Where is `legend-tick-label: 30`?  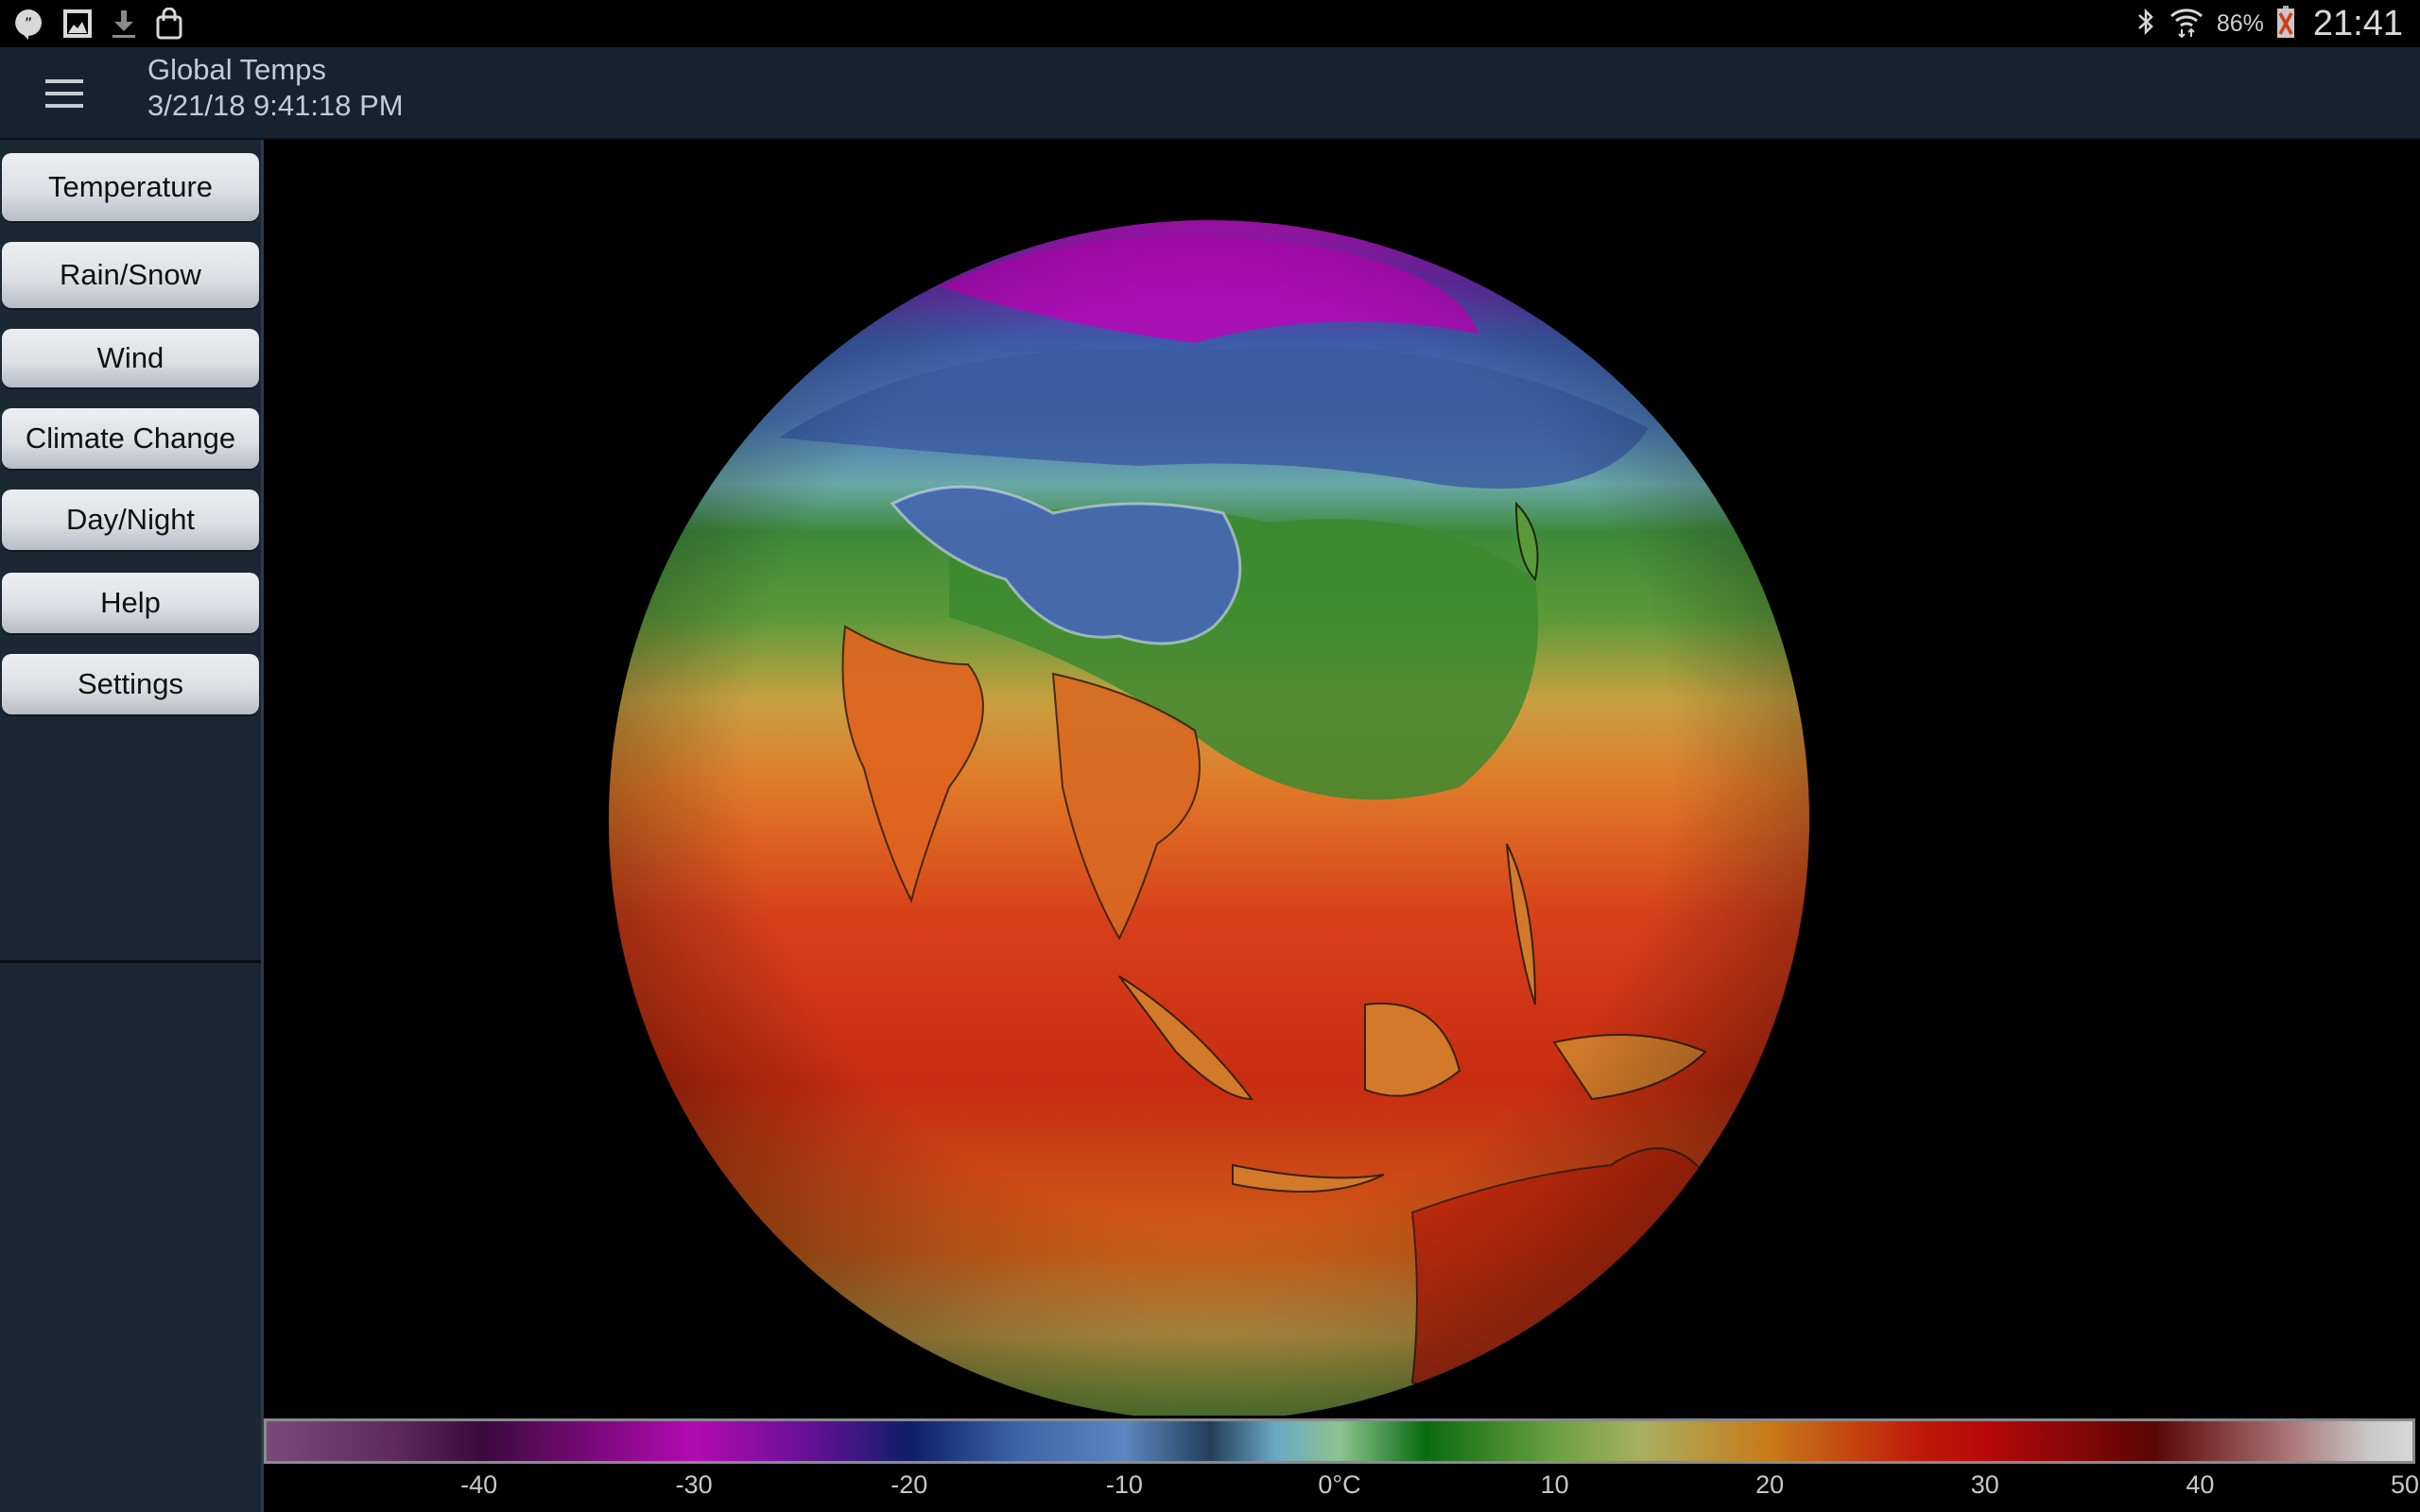 legend-tick-label: 30 is located at coordinates (1984, 1484).